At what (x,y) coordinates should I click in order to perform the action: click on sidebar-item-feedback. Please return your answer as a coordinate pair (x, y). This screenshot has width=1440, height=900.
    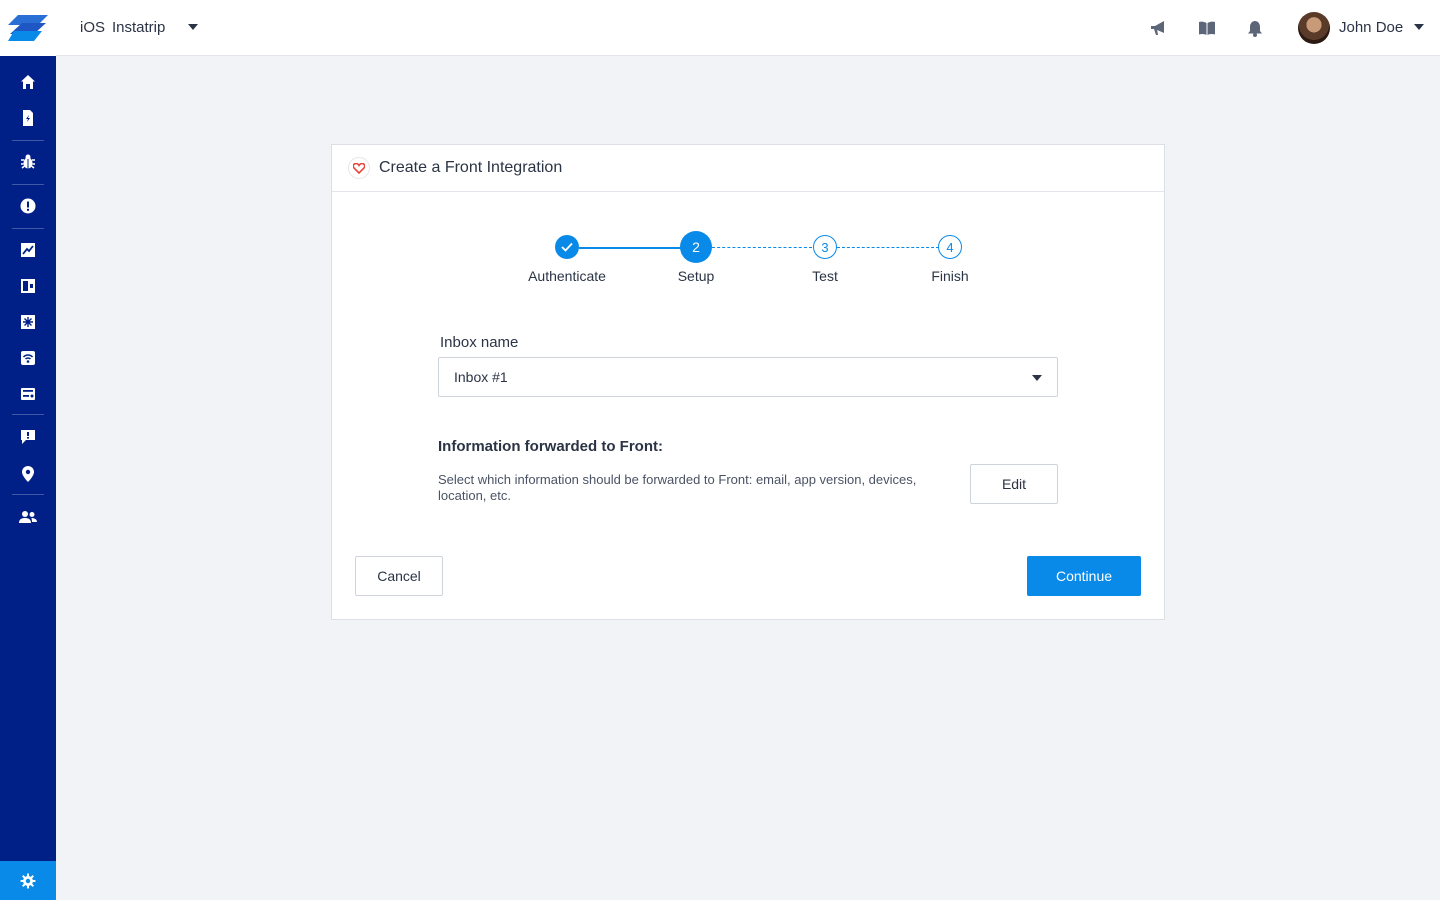
    Looking at the image, I should click on (28, 437).